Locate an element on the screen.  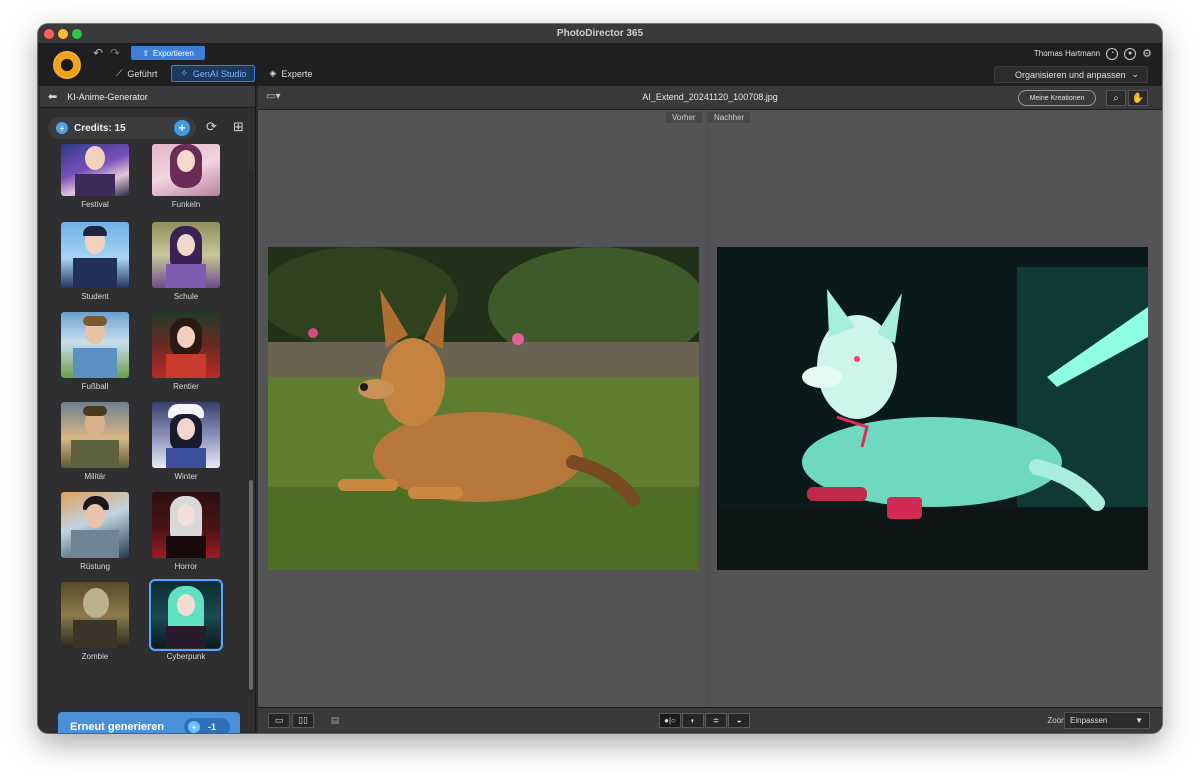
layers-icon: ◈ is located at coordinates (273, 73).